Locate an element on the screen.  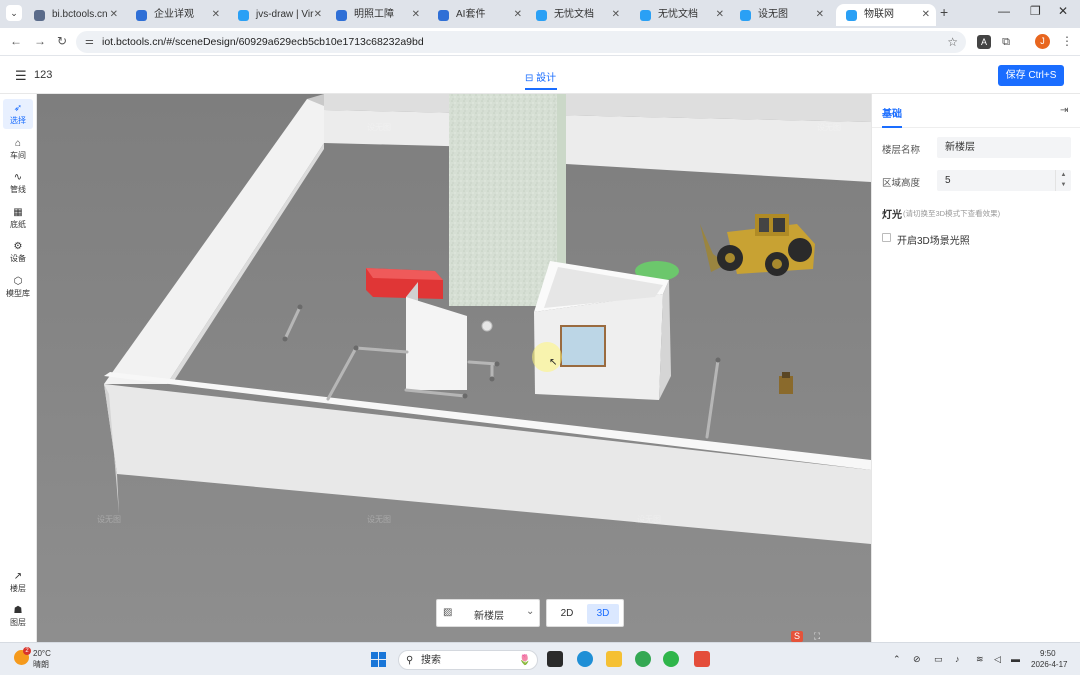
tool-model-library: ⬡ 模型库 is located at coordinates (18, 287).